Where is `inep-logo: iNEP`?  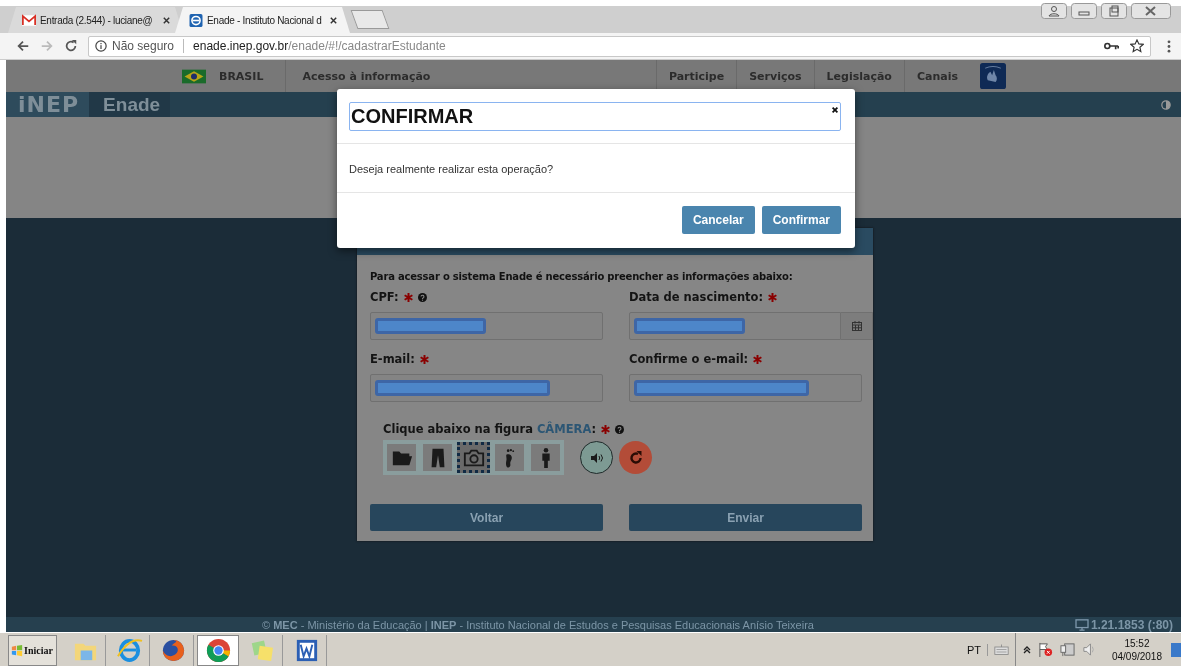 inep-logo: iNEP is located at coordinates (48, 104).